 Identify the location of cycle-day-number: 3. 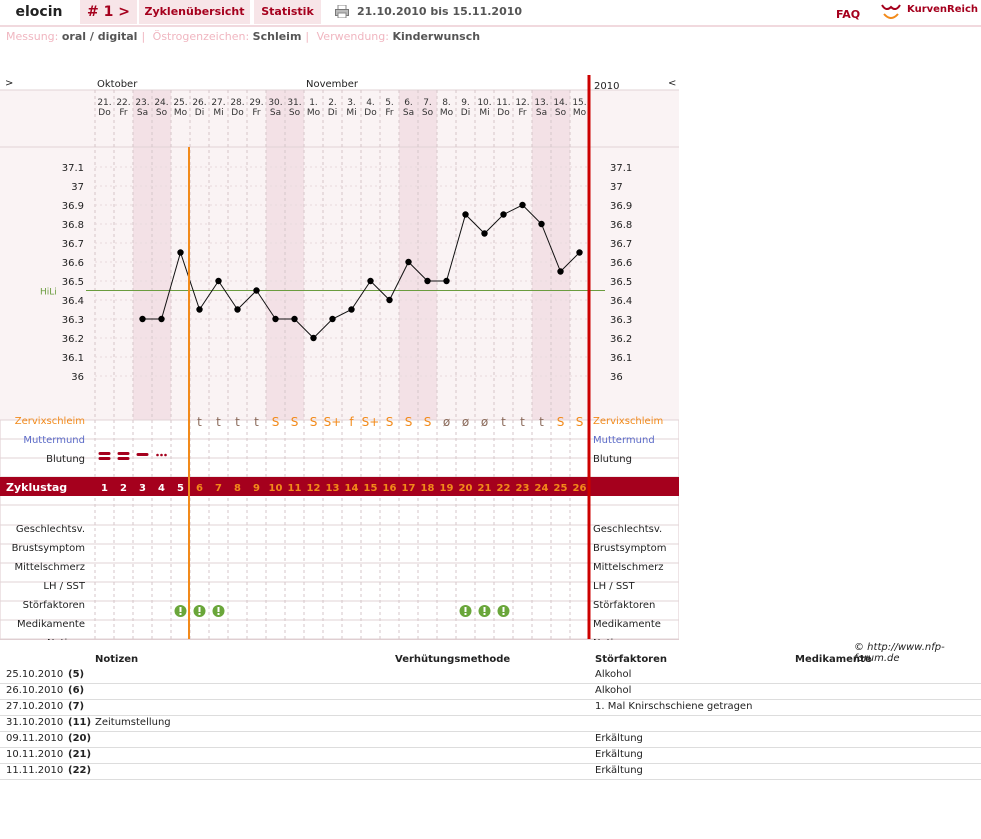
(142, 488).